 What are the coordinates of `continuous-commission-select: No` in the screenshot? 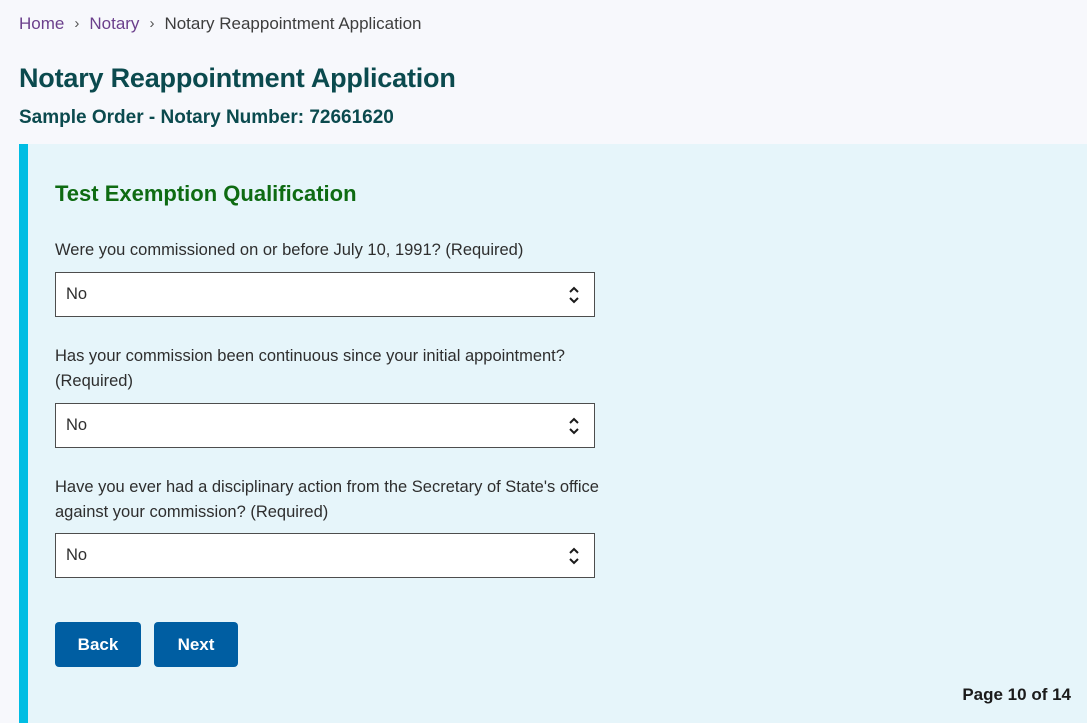 It's located at (325, 425).